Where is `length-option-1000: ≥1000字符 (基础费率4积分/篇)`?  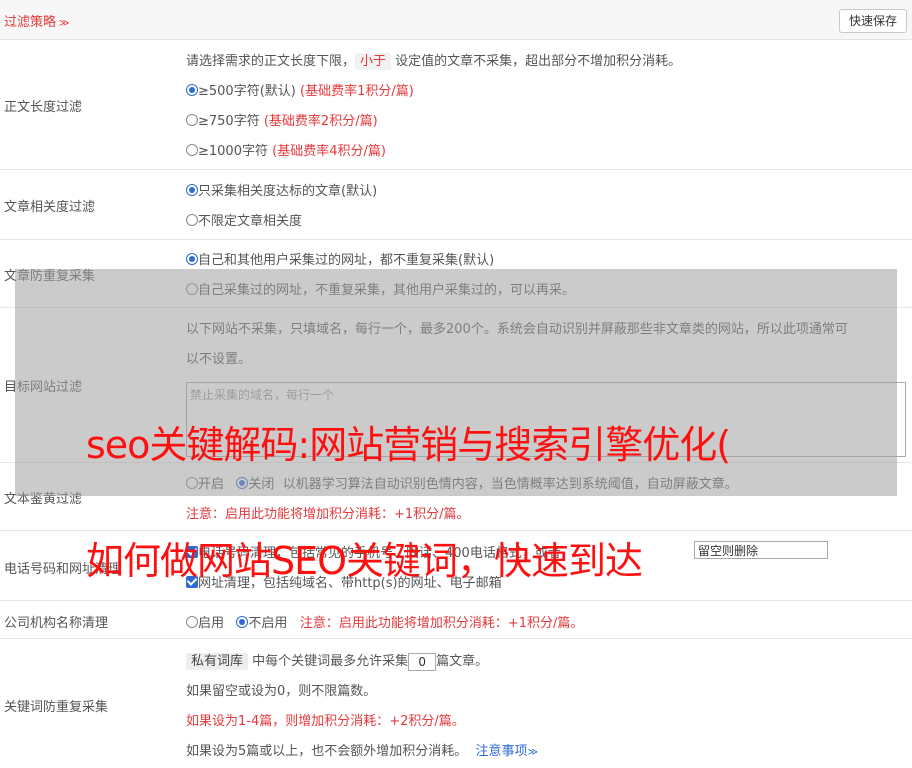
length-option-1000: ≥1000字符 (基础费率4积分/篇) is located at coordinates (286, 149).